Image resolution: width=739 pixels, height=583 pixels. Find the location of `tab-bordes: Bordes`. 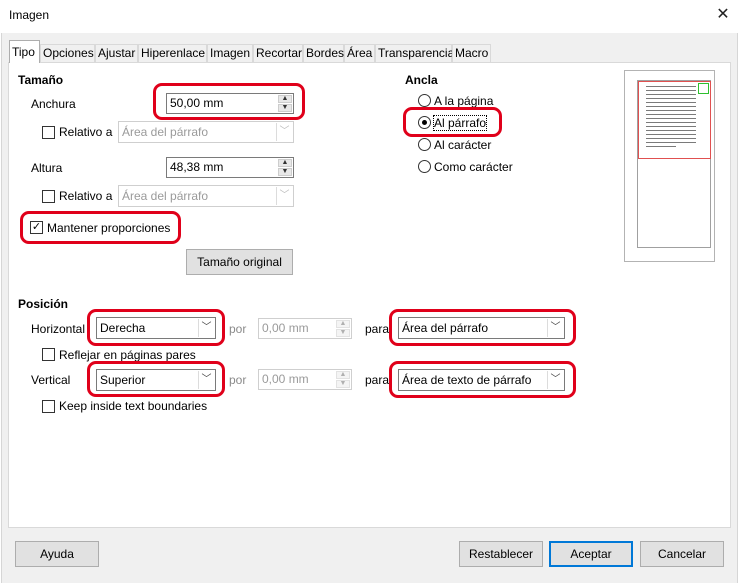

tab-bordes: Bordes is located at coordinates (323, 53).